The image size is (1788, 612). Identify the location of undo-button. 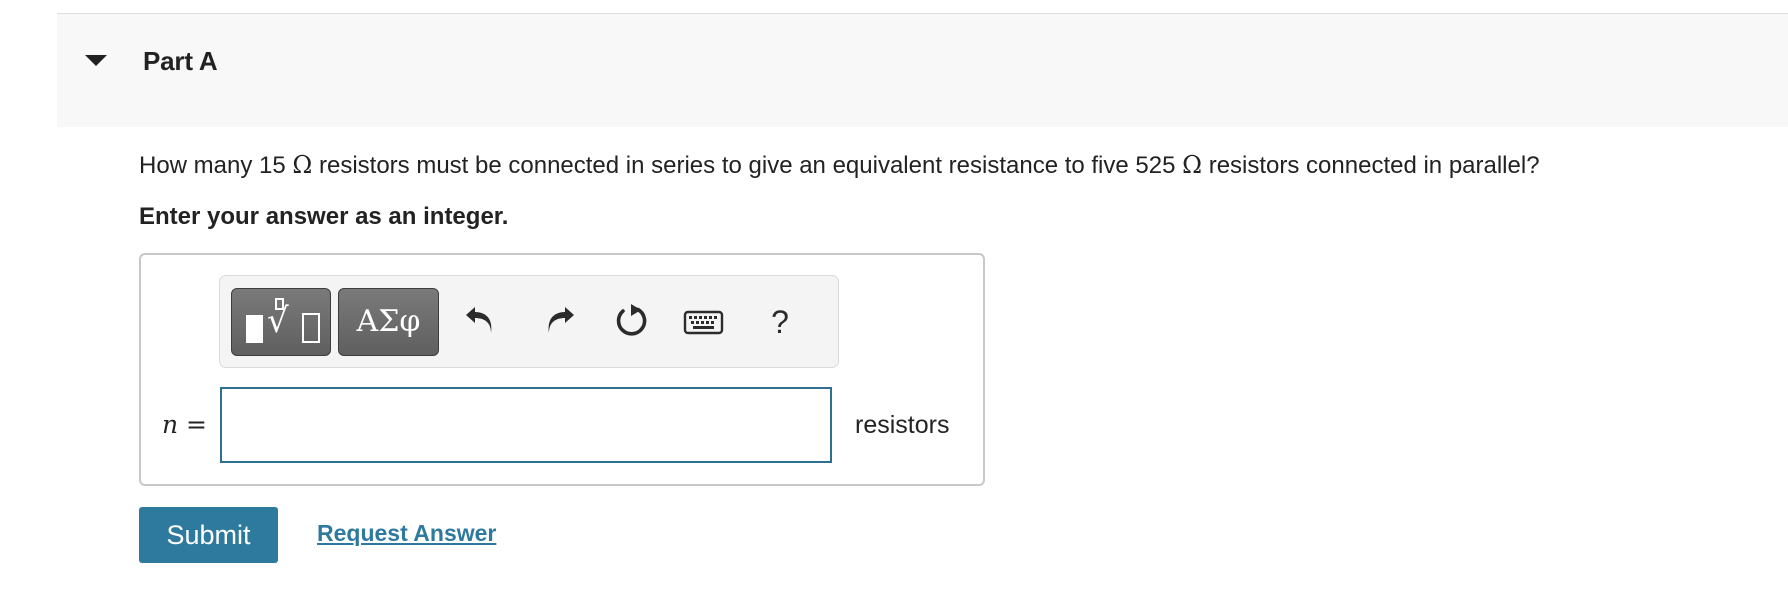
(482, 322).